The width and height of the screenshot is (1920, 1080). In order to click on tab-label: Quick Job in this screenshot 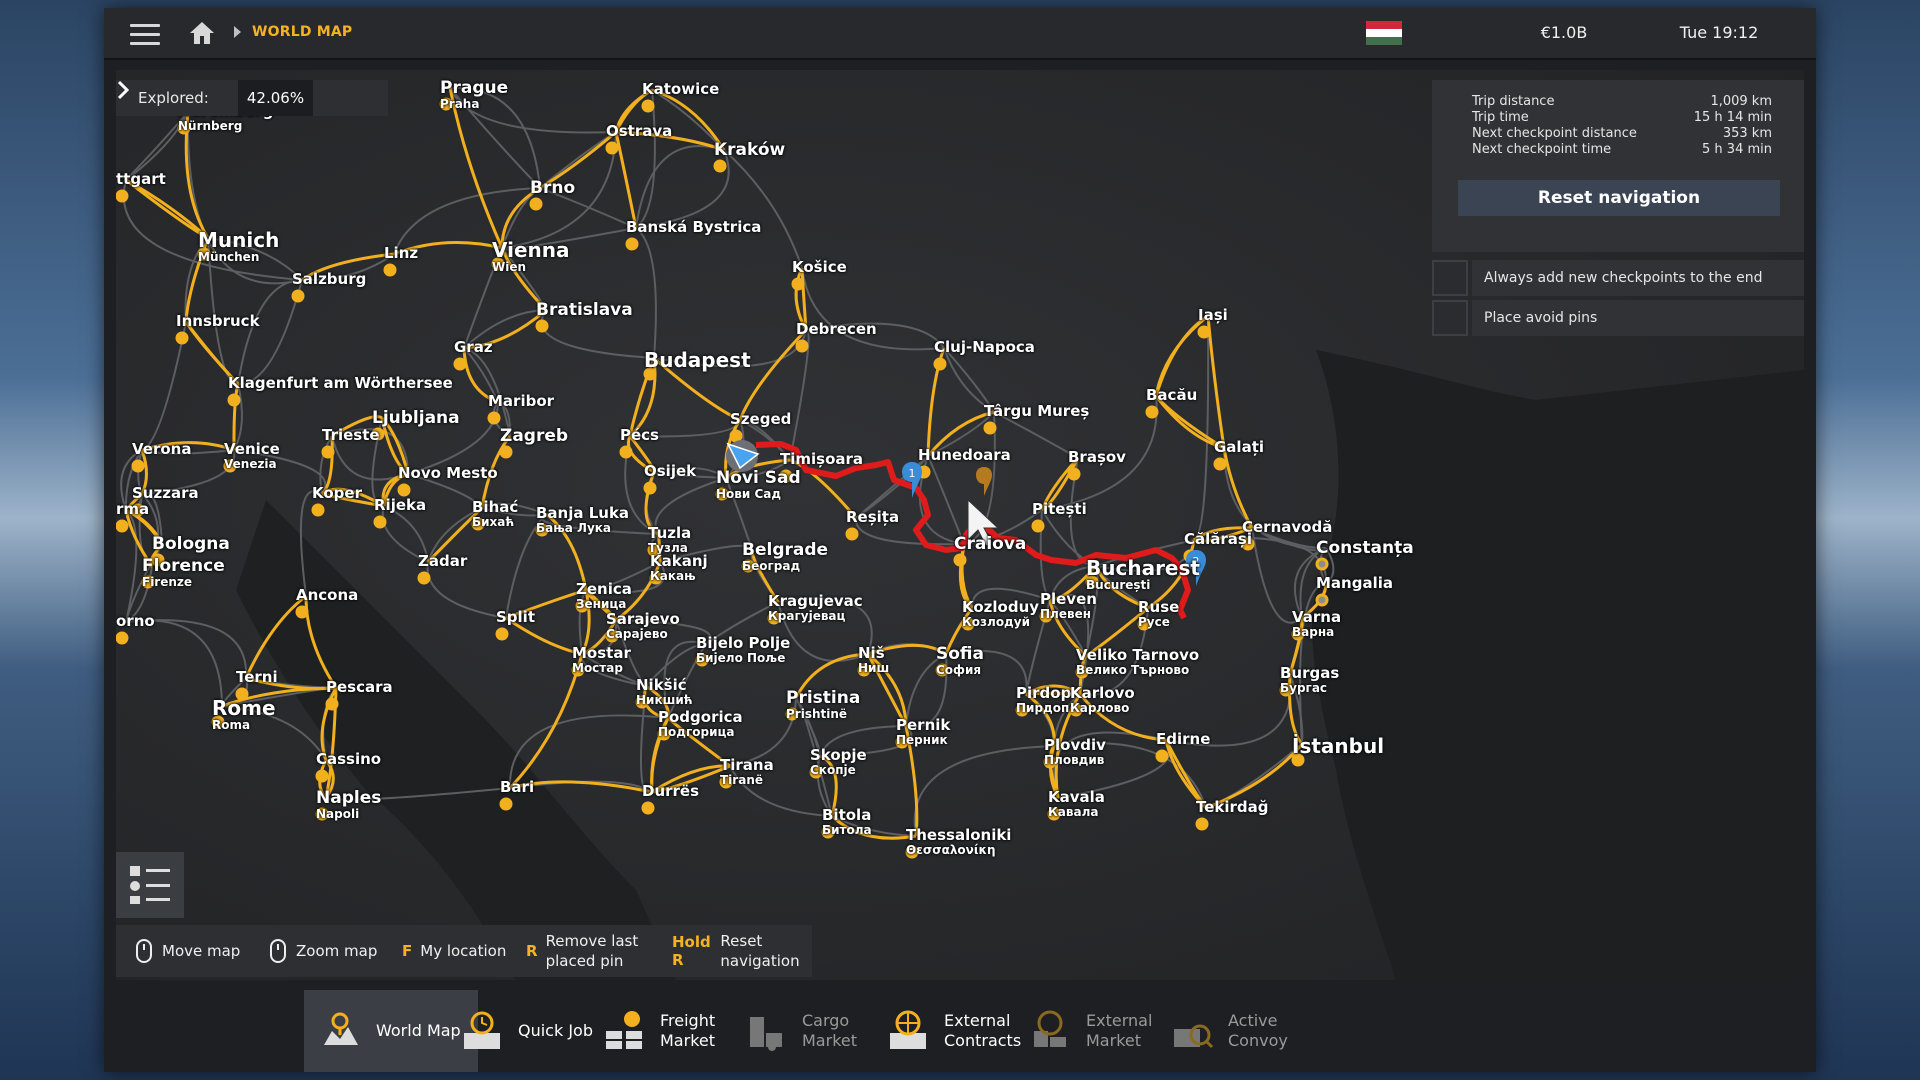, I will do `click(555, 1031)`.